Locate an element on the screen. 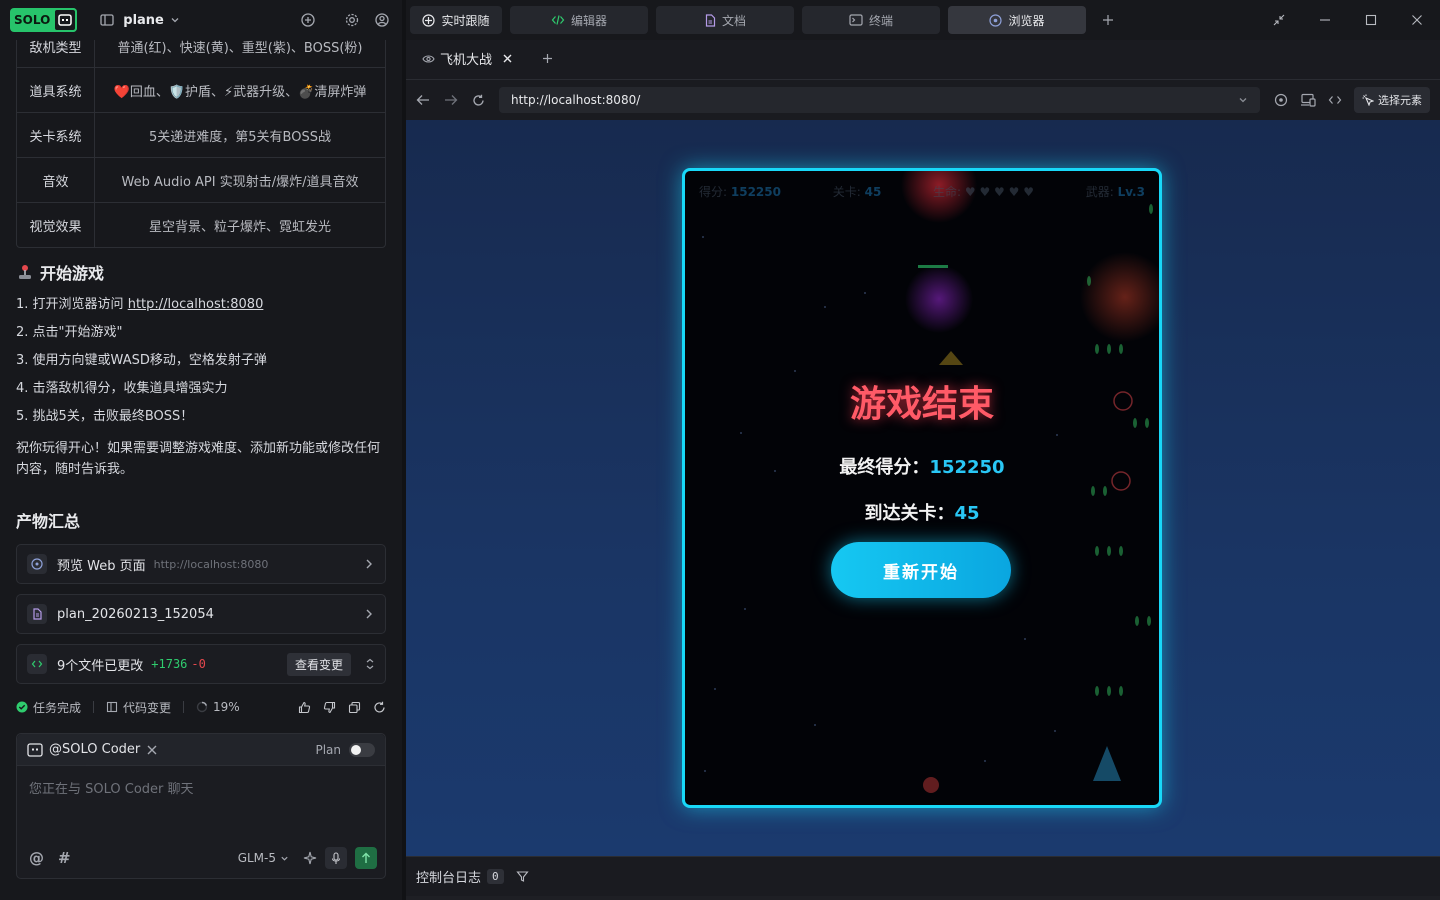 This screenshot has height=900, width=1440. step-text: 点击"开始游戏" is located at coordinates (77, 332).